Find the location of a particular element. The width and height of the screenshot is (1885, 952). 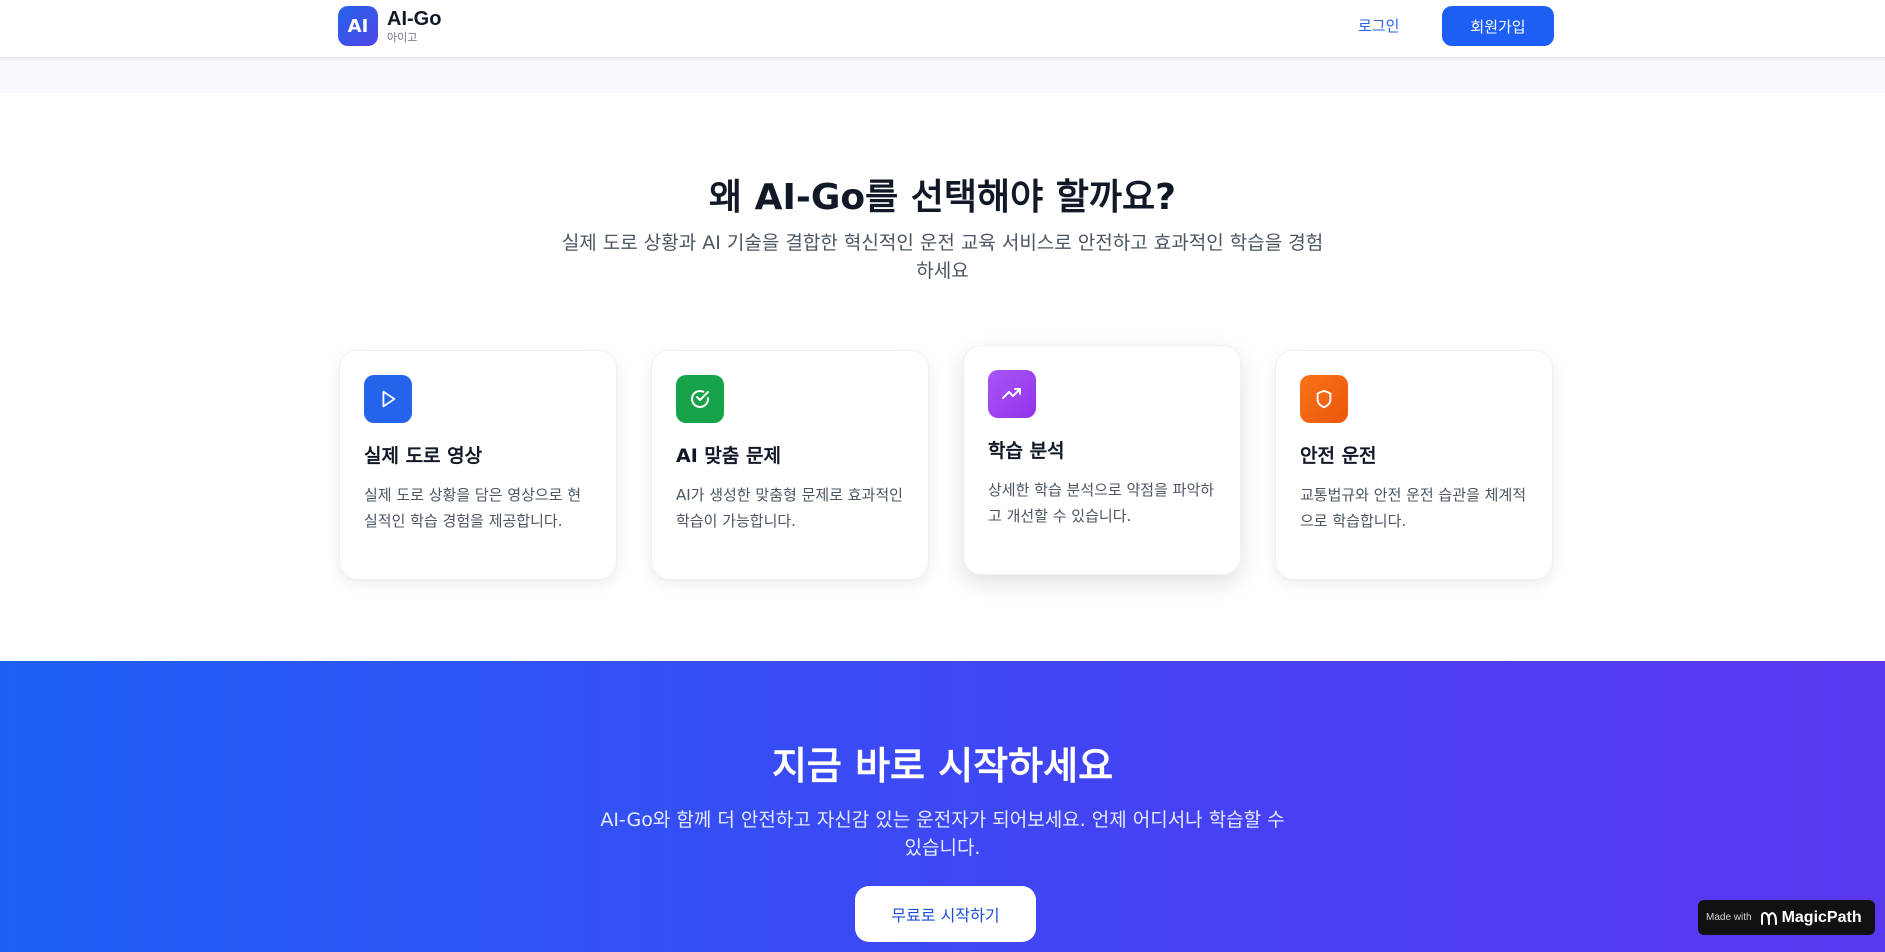

brand-name: AI-Go is located at coordinates (414, 19).